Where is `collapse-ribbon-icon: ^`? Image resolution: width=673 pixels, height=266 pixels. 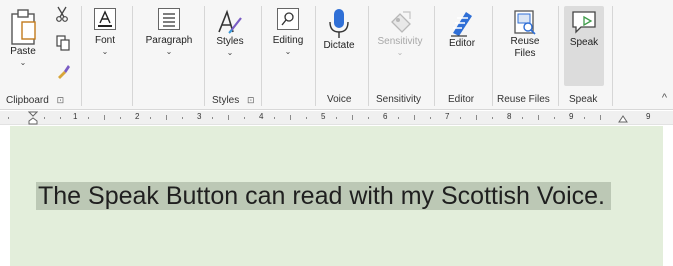
collapse-ribbon-icon: ^ is located at coordinates (664, 98).